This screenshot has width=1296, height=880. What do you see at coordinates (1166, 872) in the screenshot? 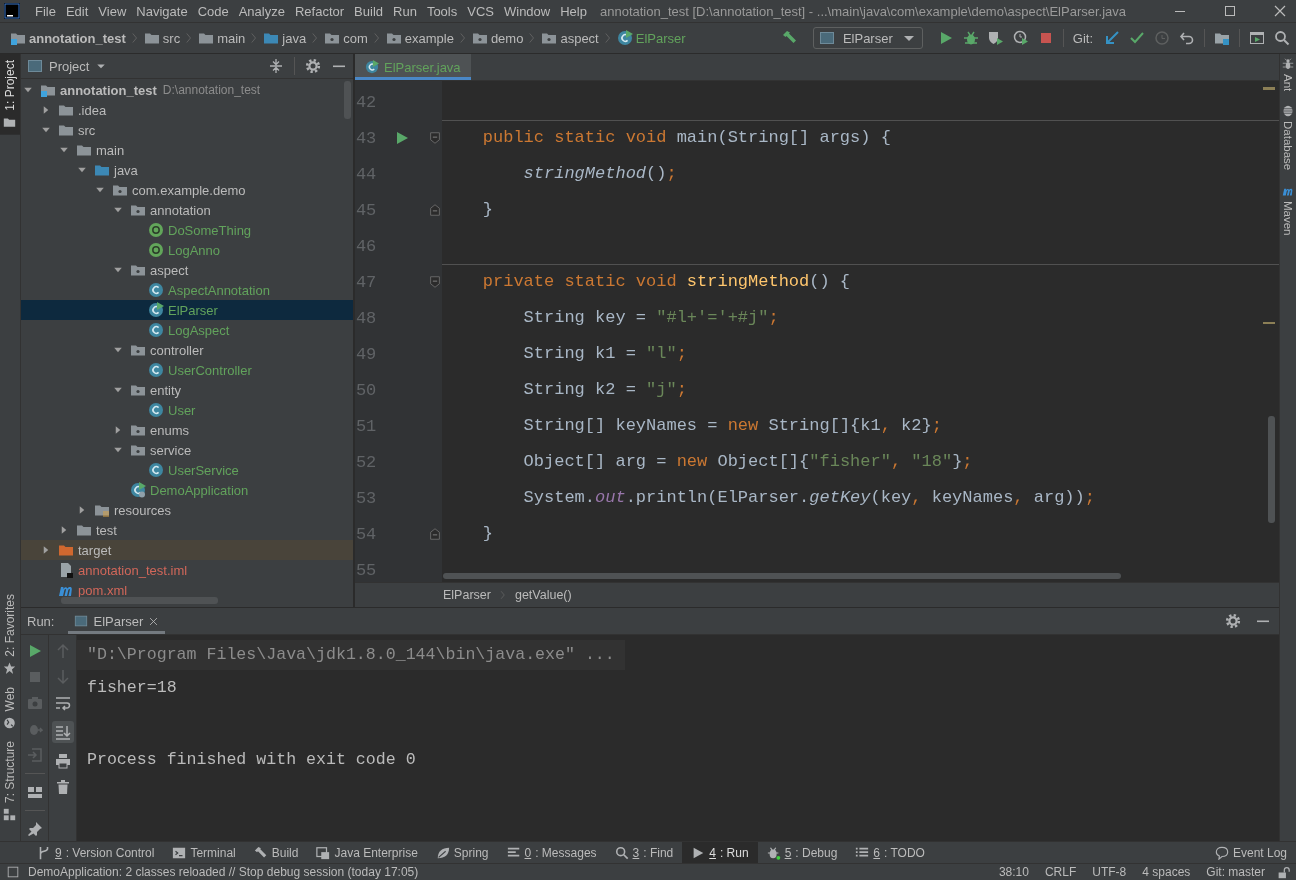
I see `status-field: 4 spaces` at bounding box center [1166, 872].